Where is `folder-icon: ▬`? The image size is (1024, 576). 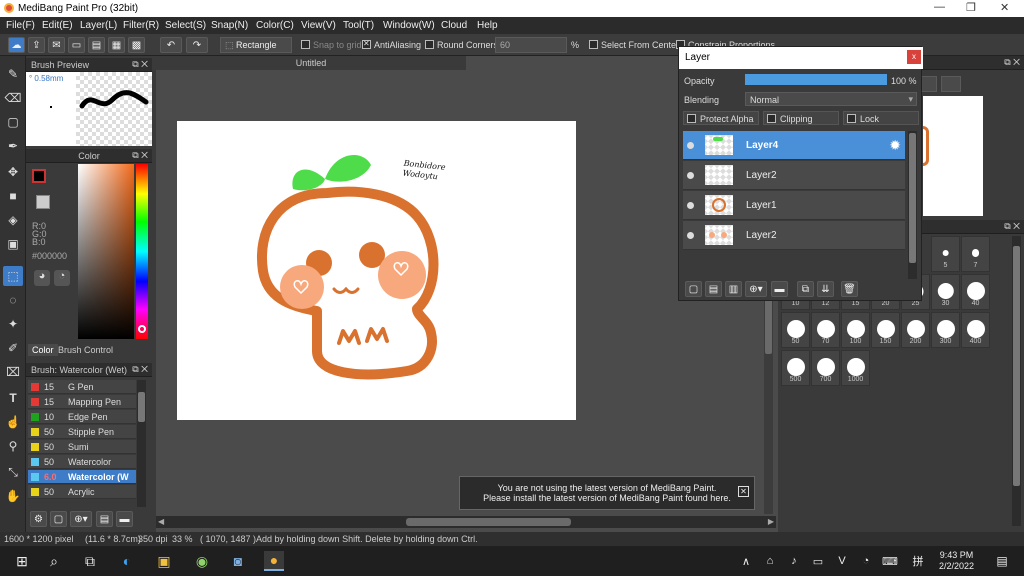
folder-icon: ▬ is located at coordinates (124, 519).